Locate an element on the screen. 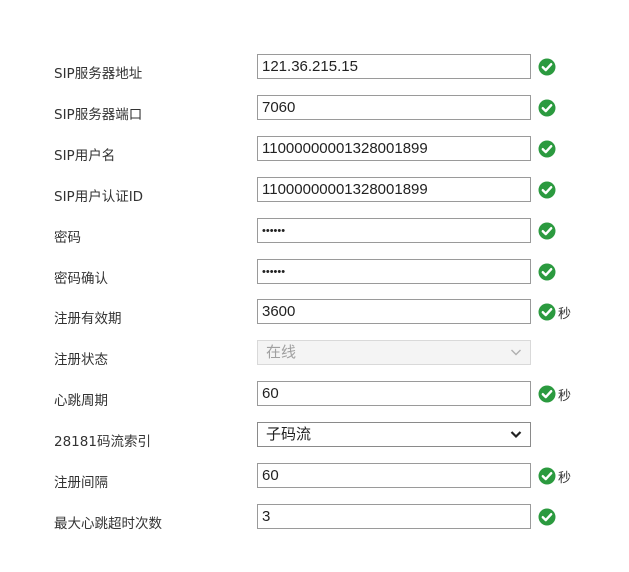 The width and height of the screenshot is (629, 572). registration-status-value: 在线 is located at coordinates (281, 352).